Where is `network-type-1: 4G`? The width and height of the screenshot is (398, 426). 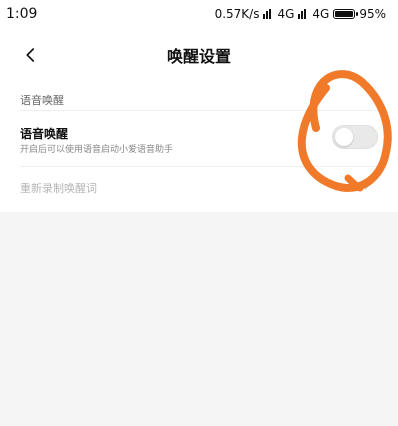
network-type-1: 4G is located at coordinates (286, 14).